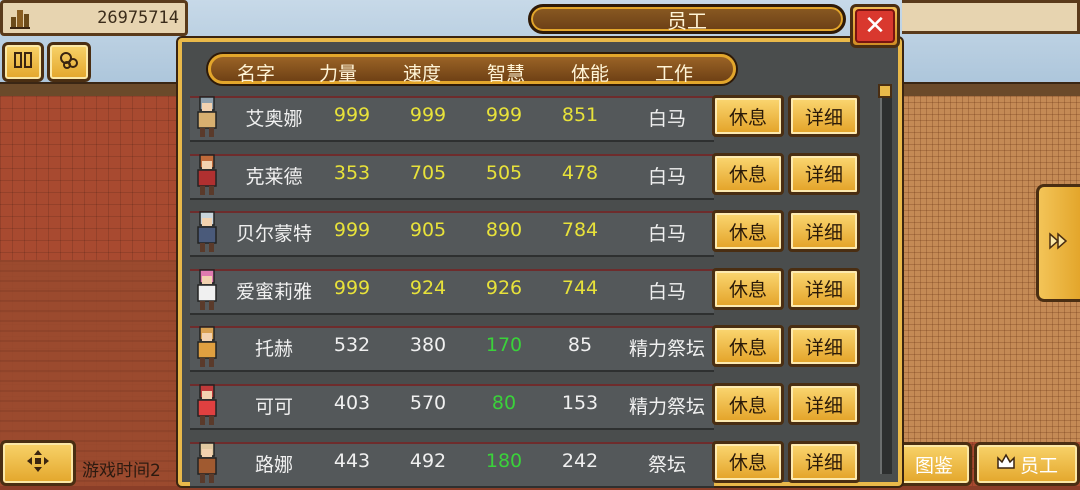  Describe the element at coordinates (1038, 465) in the screenshot. I see `staff-label: 员工` at that location.